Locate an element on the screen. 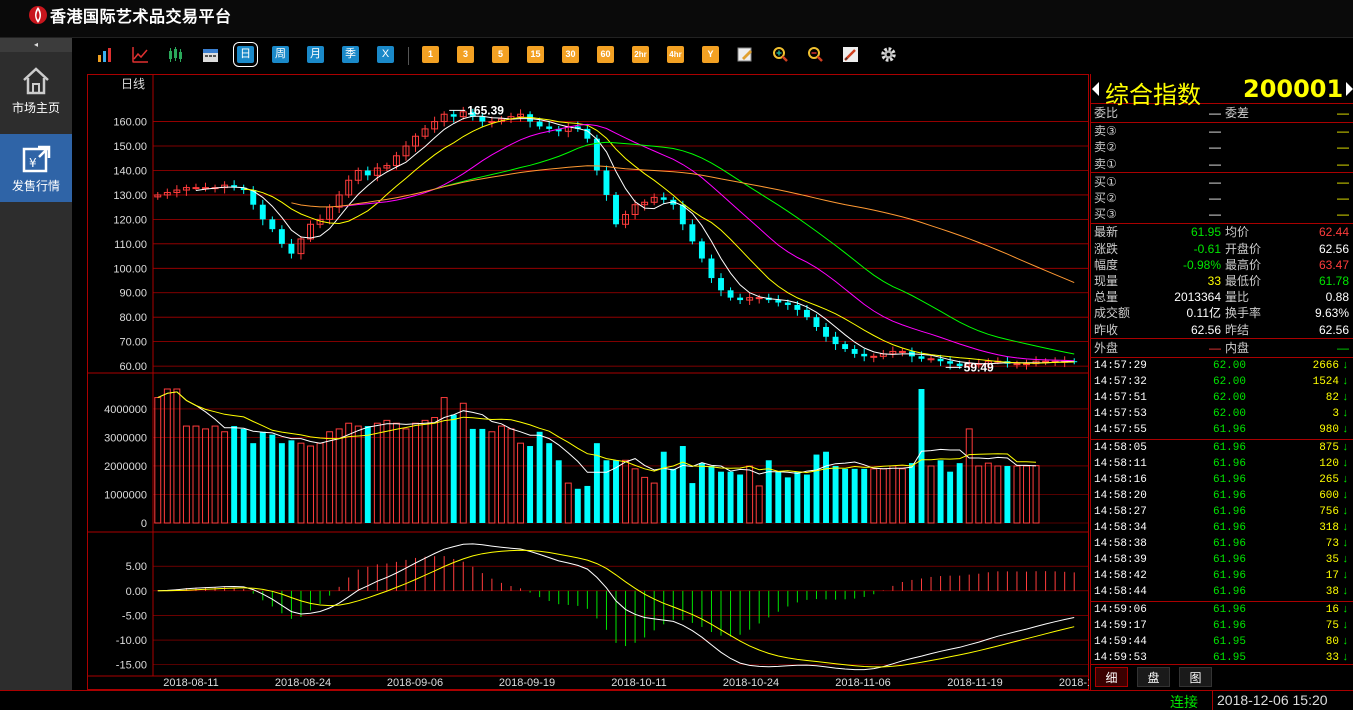 This screenshot has width=1353, height=710. edit-icon is located at coordinates (745, 54).